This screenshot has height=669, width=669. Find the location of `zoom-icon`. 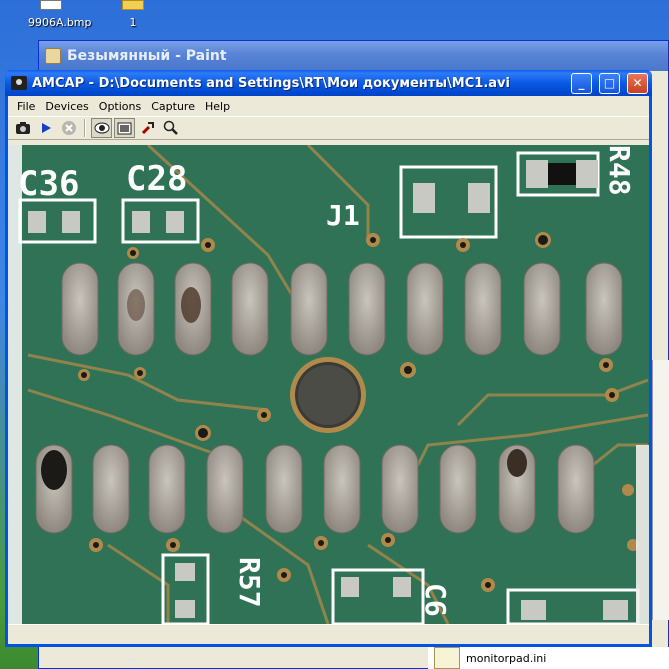

zoom-icon is located at coordinates (170, 128).